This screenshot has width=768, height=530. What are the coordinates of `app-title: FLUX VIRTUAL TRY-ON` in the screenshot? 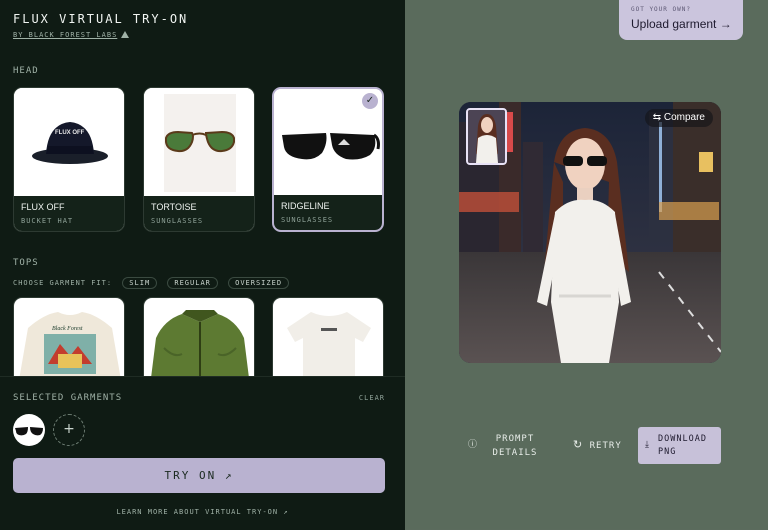 It's located at (101, 19).